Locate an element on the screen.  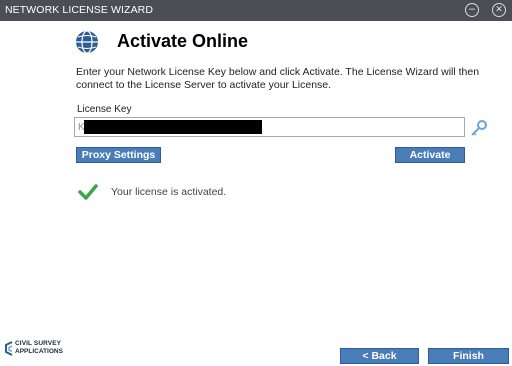
close-icon: ✕ is located at coordinates (499, 10).